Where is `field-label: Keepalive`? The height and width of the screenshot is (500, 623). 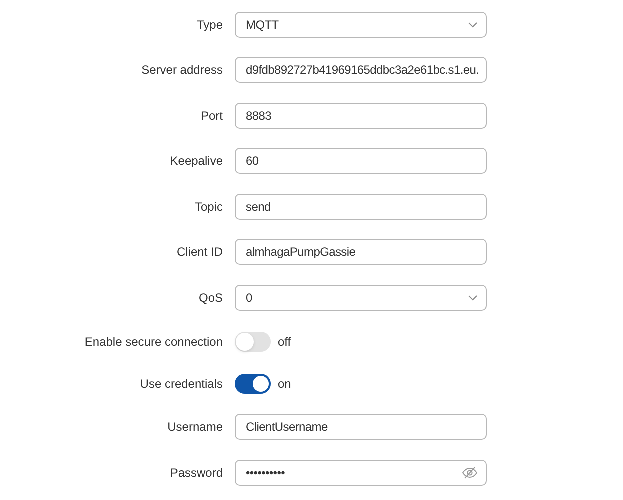 field-label: Keepalive is located at coordinates (196, 161).